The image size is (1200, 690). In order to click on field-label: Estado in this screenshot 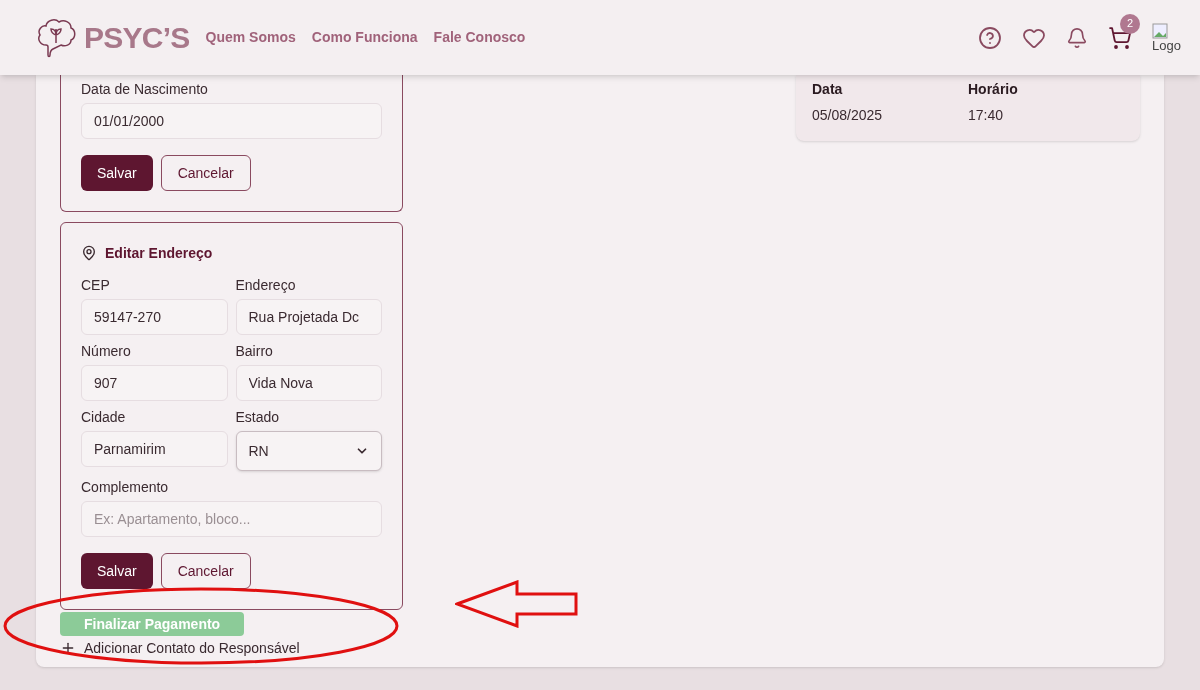, I will do `click(258, 417)`.